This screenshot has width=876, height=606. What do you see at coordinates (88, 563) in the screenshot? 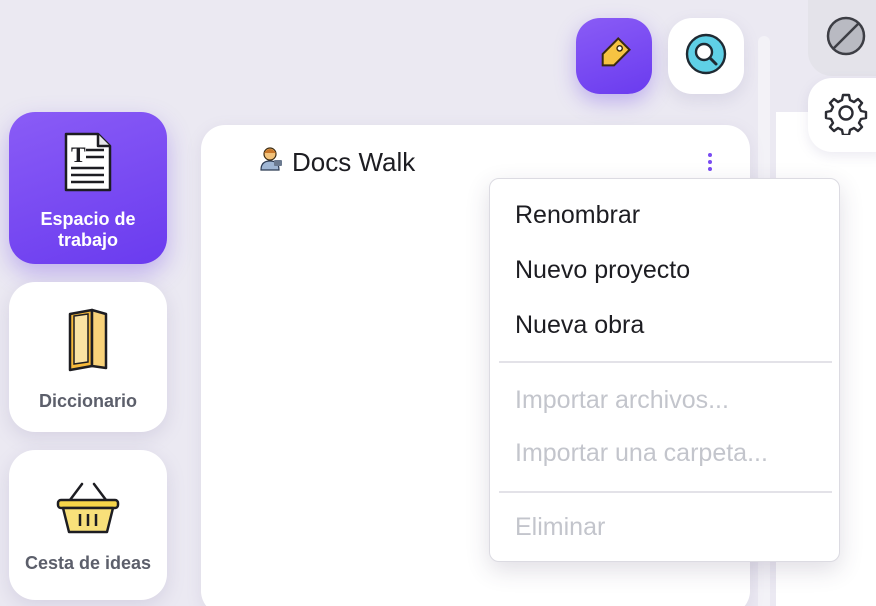
I see `nav-idea-basket-label: Cesta de ideas` at bounding box center [88, 563].